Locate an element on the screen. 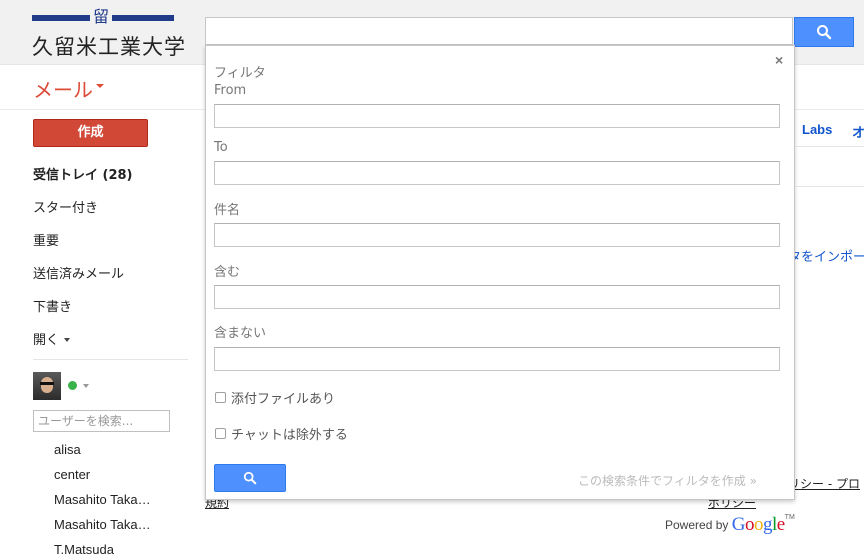 Image resolution: width=864 pixels, height=557 pixels. doesnt-have-label: 含まない is located at coordinates (240, 333).